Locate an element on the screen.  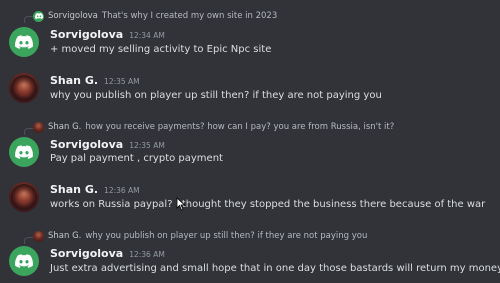
mouse-cursor-icon is located at coordinates (181, 204).